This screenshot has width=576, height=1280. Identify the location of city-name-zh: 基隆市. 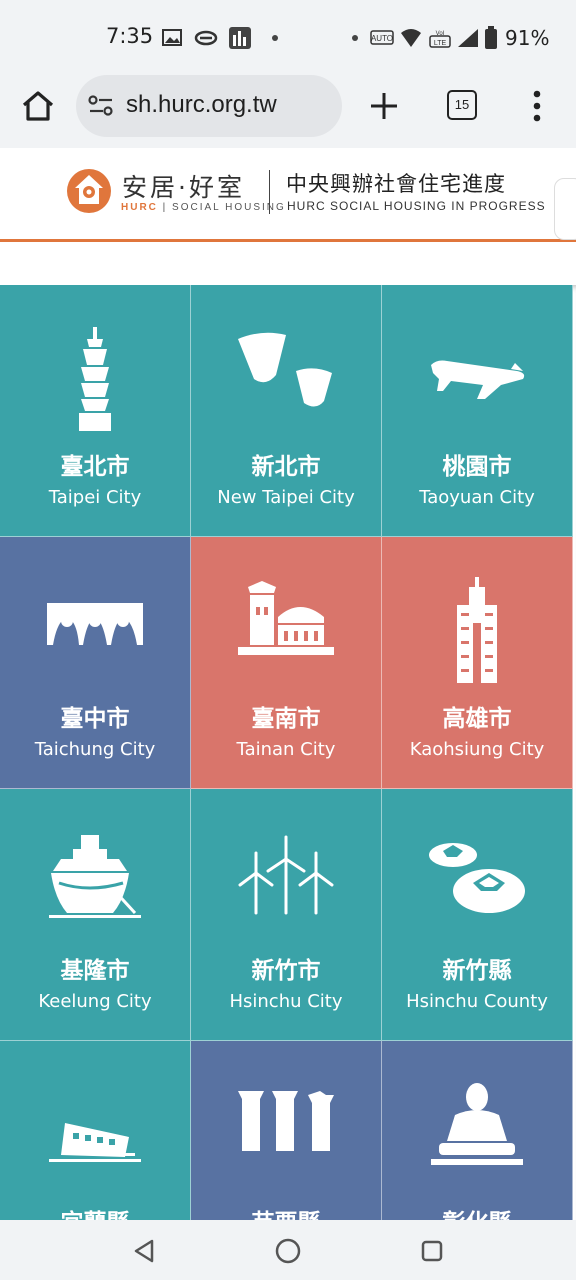
(95, 971).